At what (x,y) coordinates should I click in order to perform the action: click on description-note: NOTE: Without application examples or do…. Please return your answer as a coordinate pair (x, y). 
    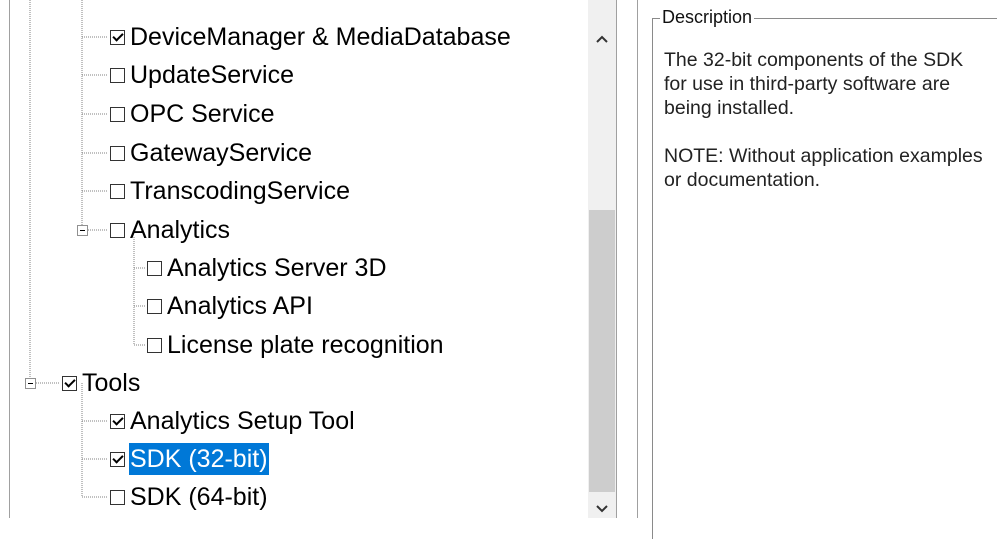
    Looking at the image, I should click on (823, 168).